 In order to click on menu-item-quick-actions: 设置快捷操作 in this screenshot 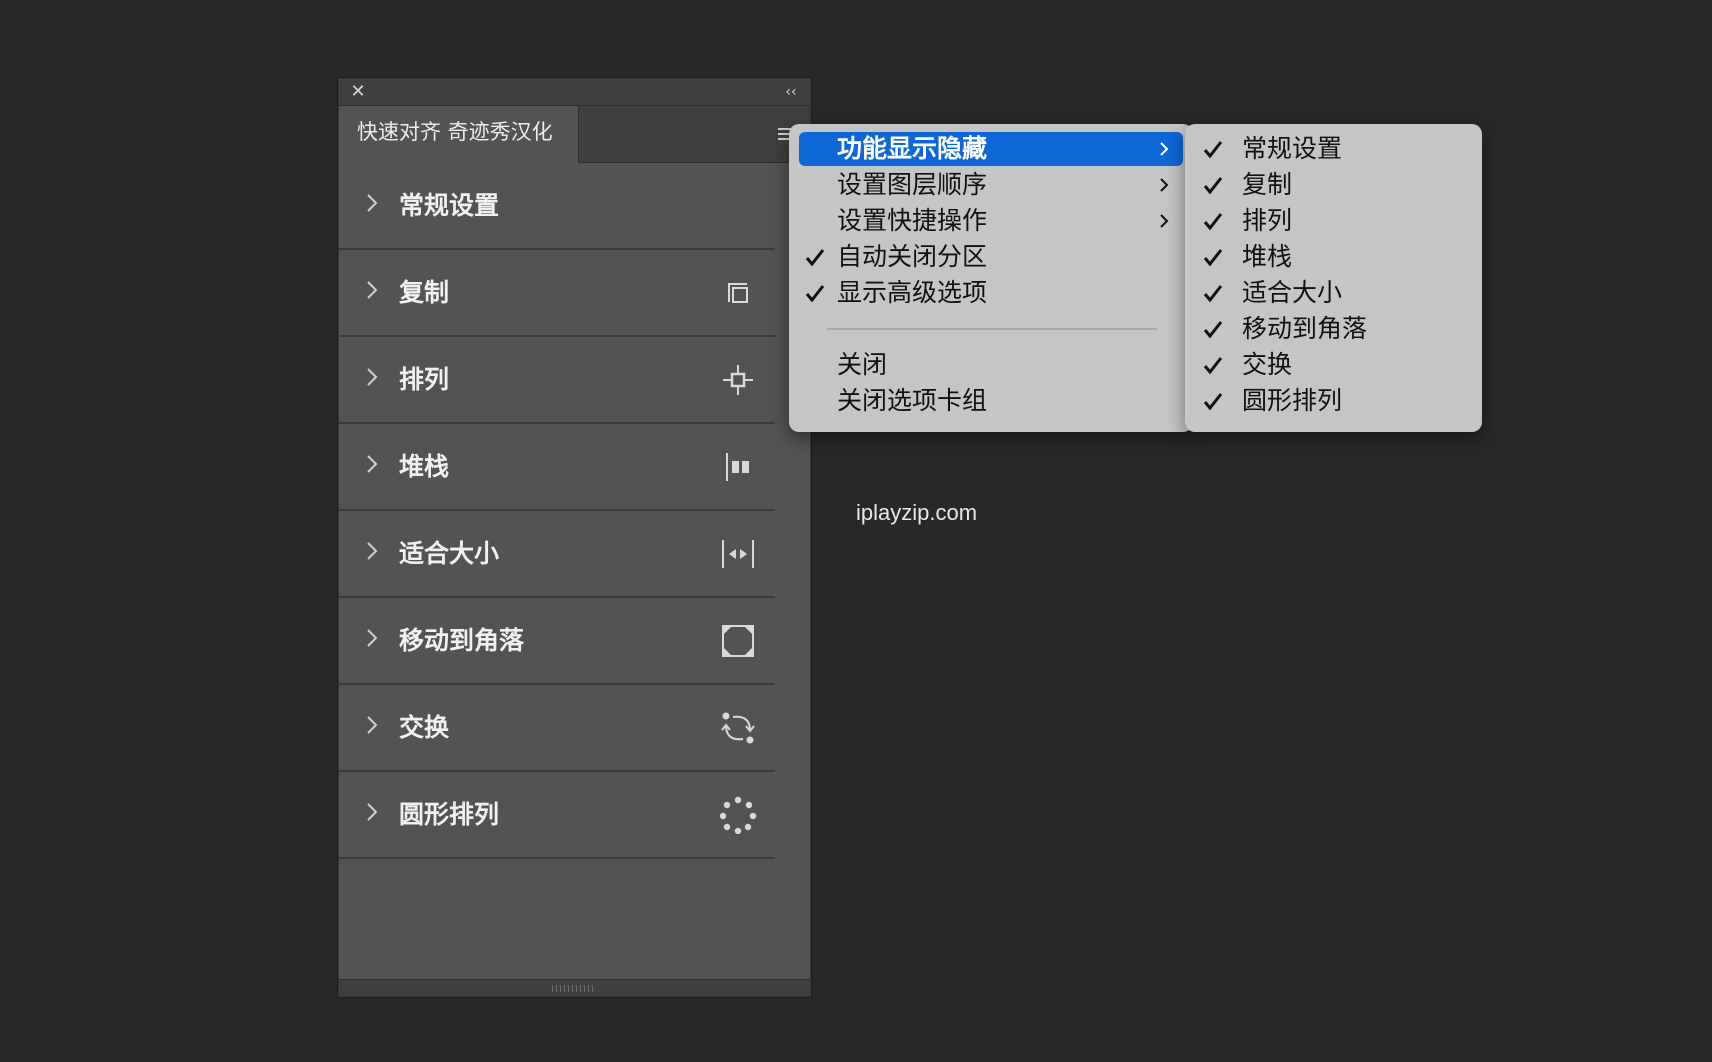, I will do `click(991, 221)`.